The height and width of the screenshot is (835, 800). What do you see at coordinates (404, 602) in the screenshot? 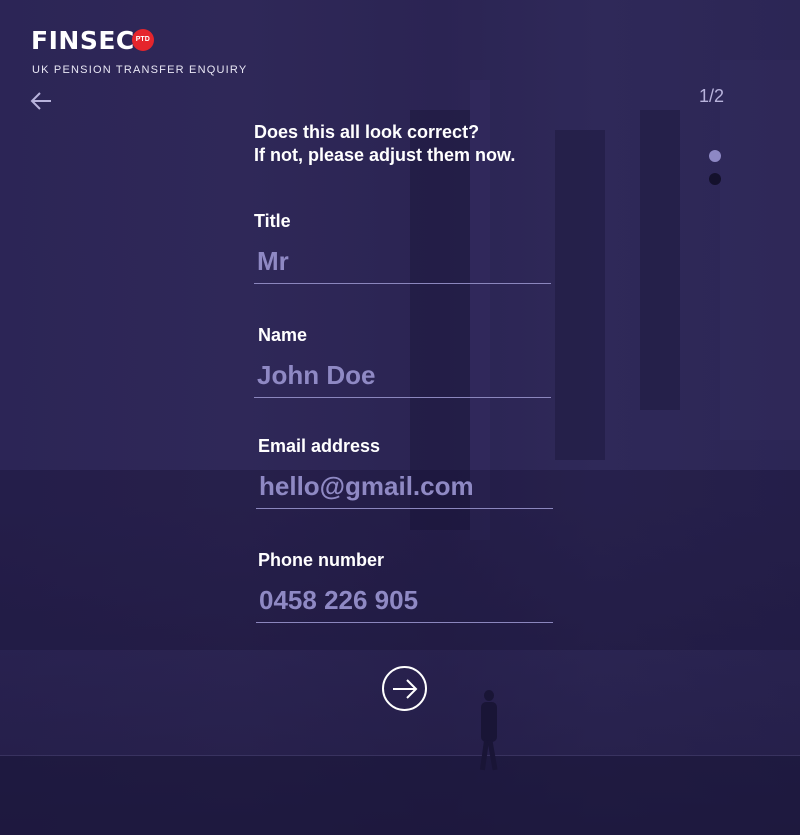
I see `phone-input` at bounding box center [404, 602].